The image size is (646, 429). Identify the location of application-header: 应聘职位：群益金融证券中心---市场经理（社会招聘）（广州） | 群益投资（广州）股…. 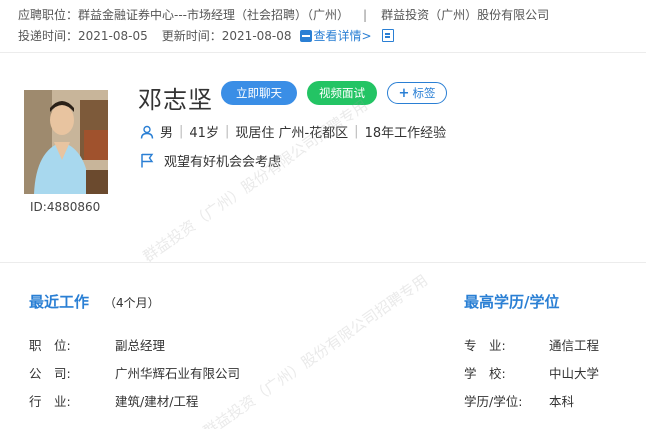
(323, 26).